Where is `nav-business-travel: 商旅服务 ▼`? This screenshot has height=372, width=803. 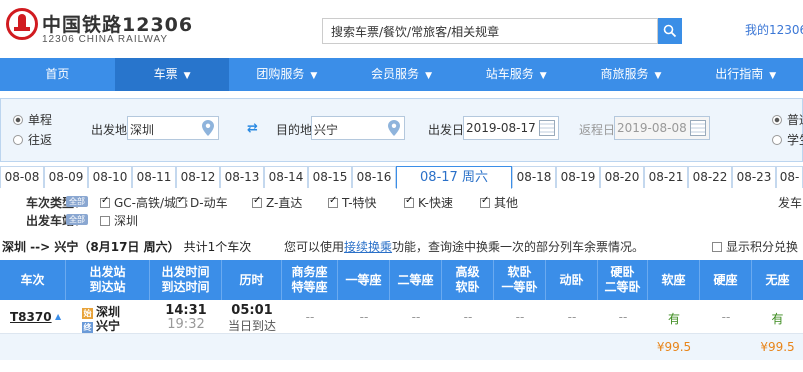
nav-business-travel: 商旅服务 ▼ is located at coordinates (631, 74).